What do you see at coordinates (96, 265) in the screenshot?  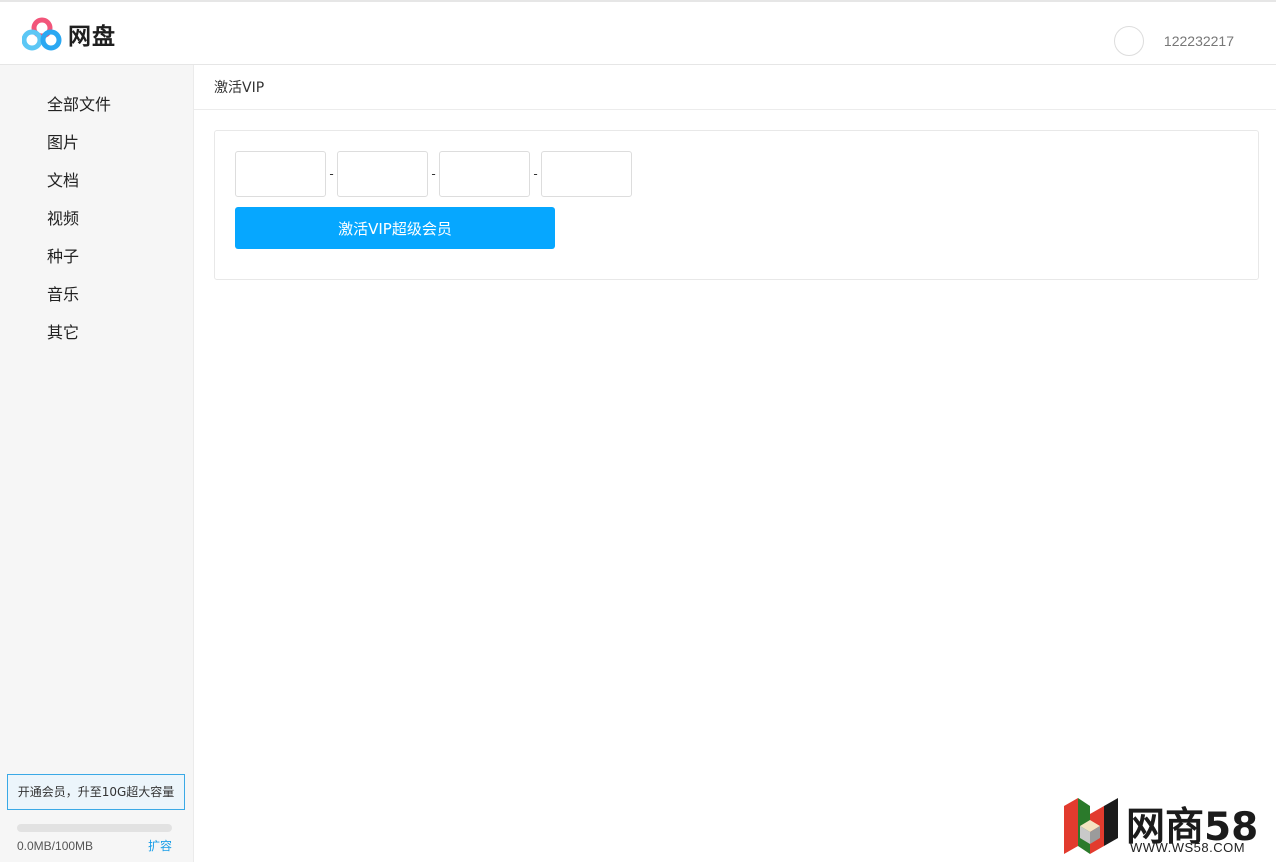 I see `sidebar-item-torrents: 种子` at bounding box center [96, 265].